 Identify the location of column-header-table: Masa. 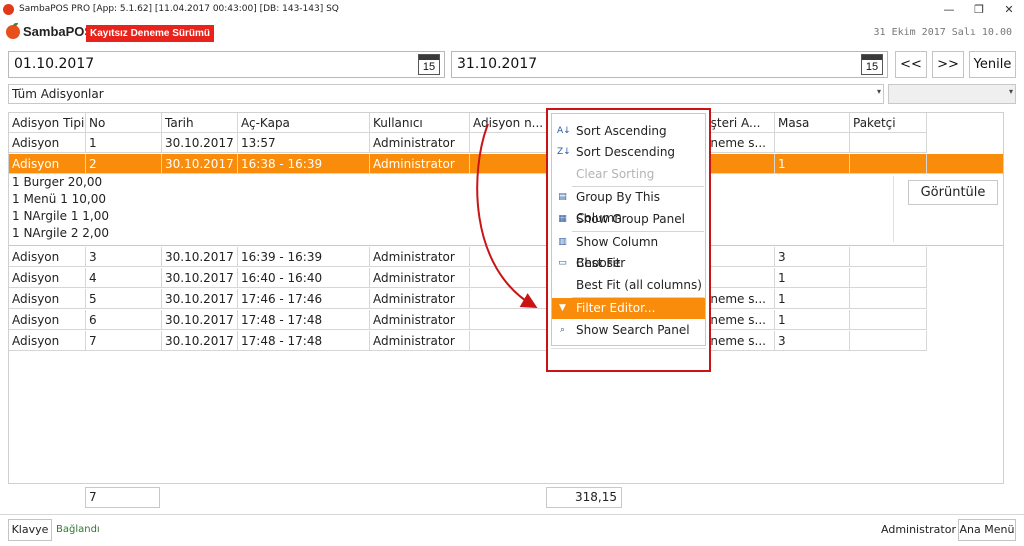
(812, 123).